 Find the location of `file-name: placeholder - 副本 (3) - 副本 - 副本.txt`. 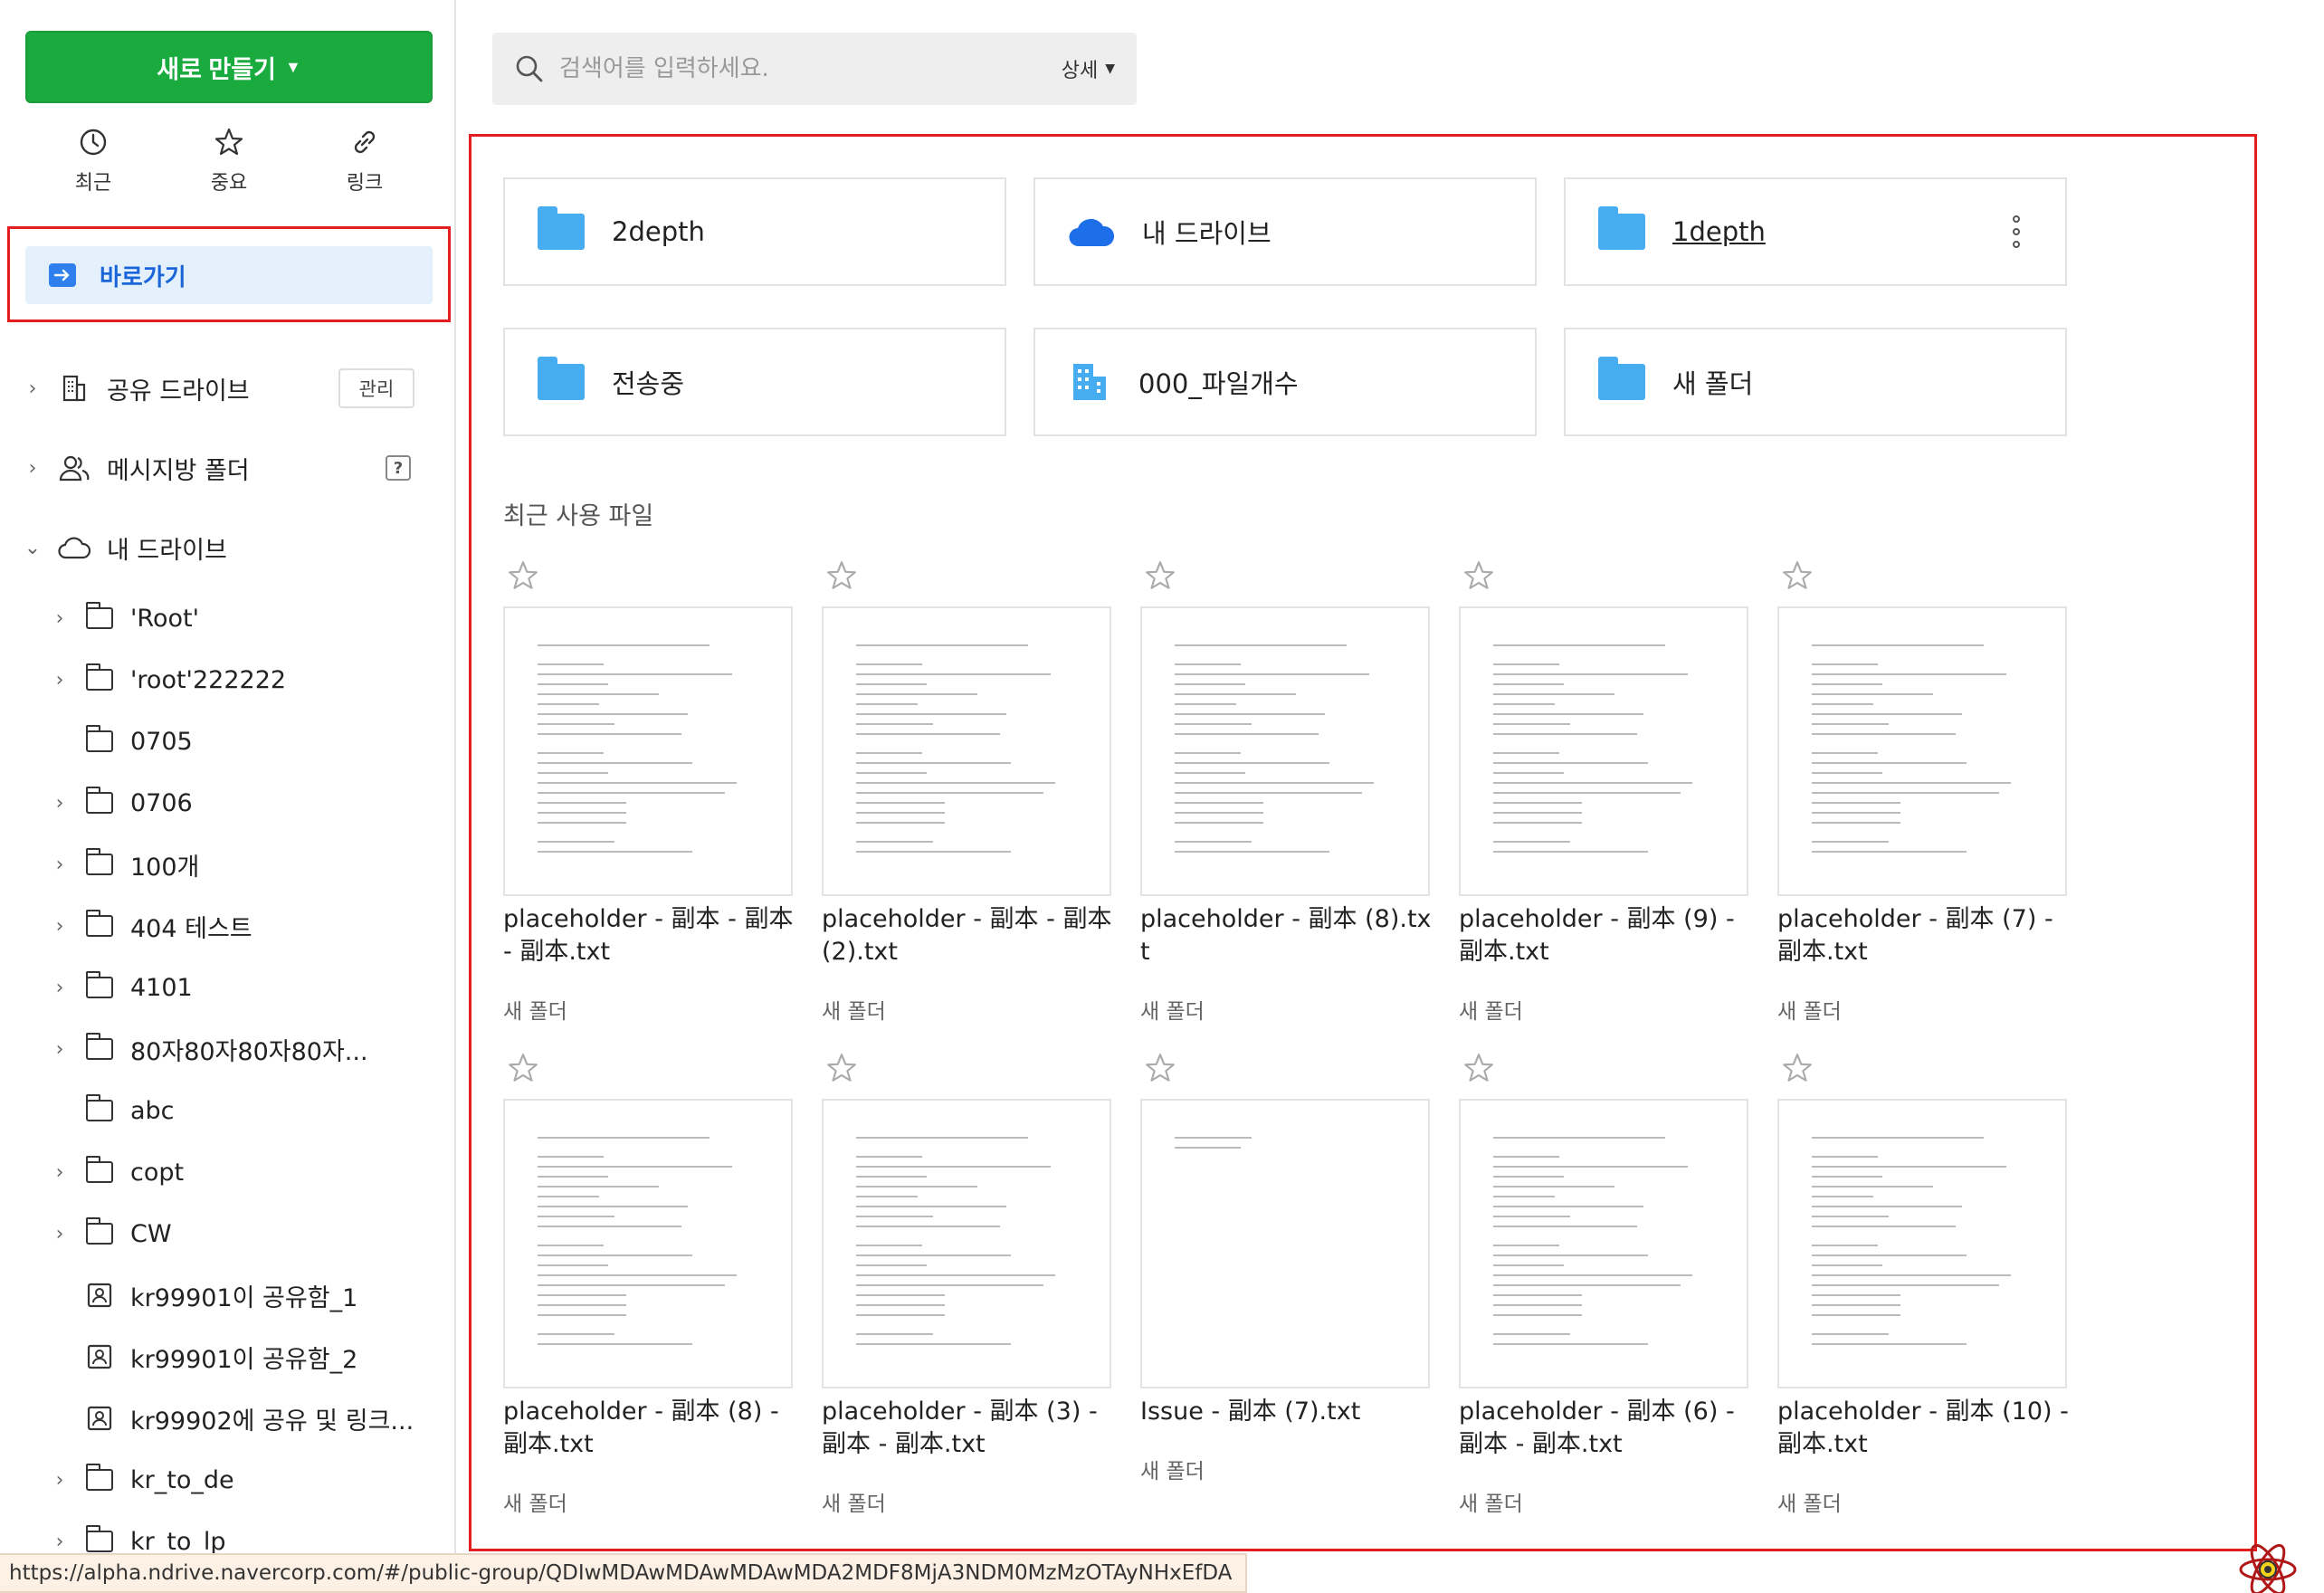

file-name: placeholder - 副本 (3) - 副本 - 副本.txt is located at coordinates (971, 1429).